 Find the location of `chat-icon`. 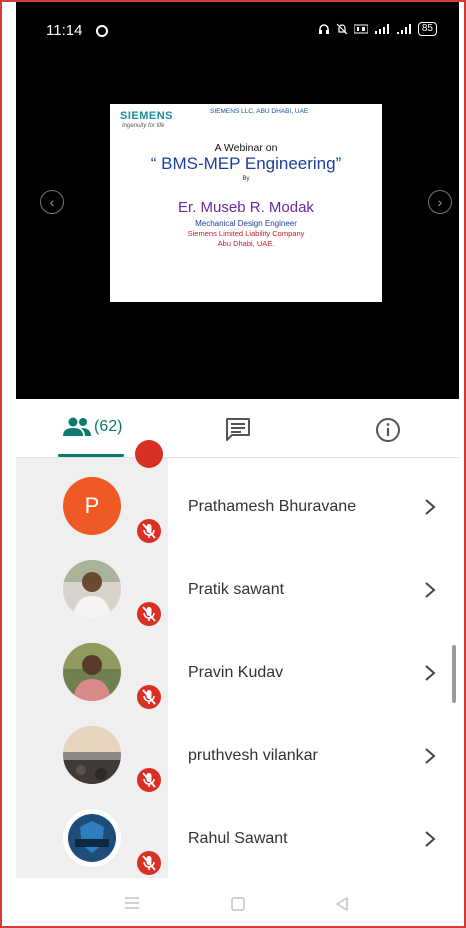

chat-icon is located at coordinates (238, 429).